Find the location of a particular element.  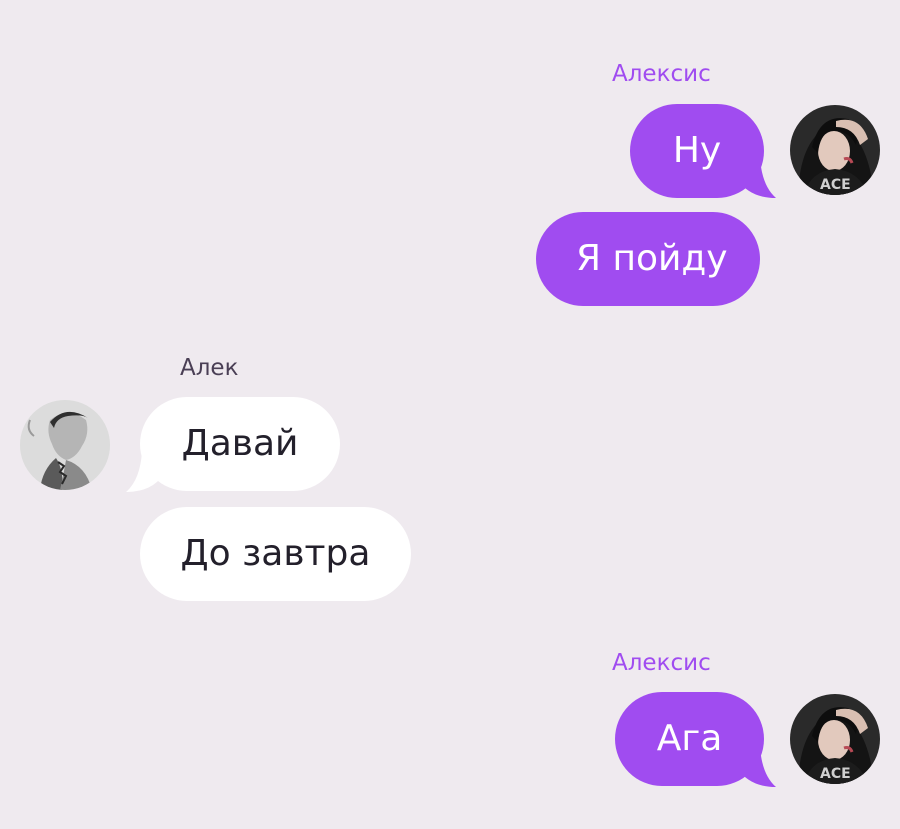

sender-name: Алек is located at coordinates (209, 368).